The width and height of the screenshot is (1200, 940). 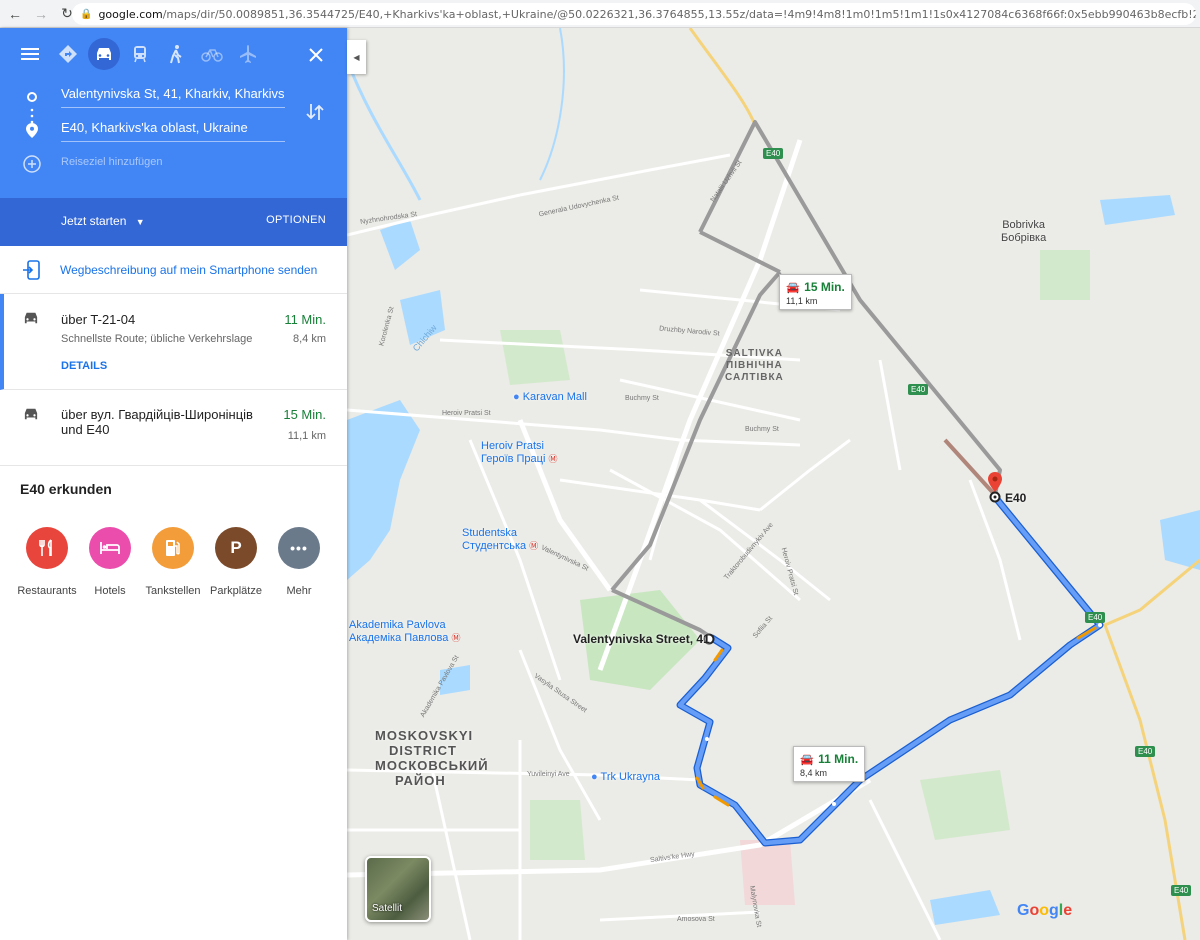 I want to click on forward-arrow-icon: →, so click(x=41, y=14).